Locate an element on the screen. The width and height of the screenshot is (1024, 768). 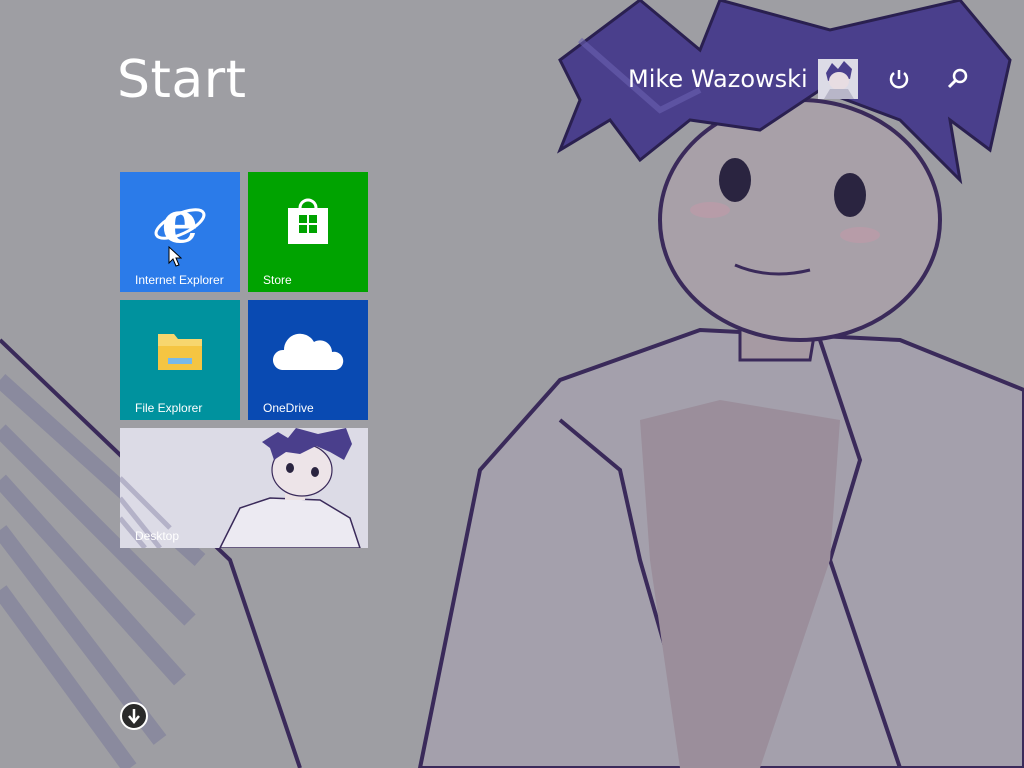
internet-explorer-icon: e is located at coordinates (180, 222).